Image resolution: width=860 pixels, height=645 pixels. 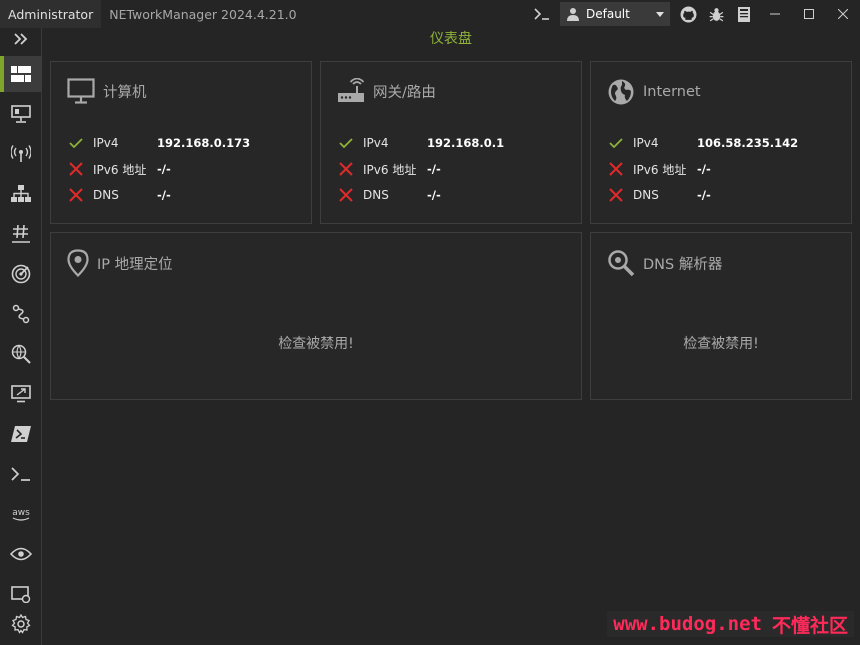 What do you see at coordinates (573, 14) in the screenshot?
I see `user-icon` at bounding box center [573, 14].